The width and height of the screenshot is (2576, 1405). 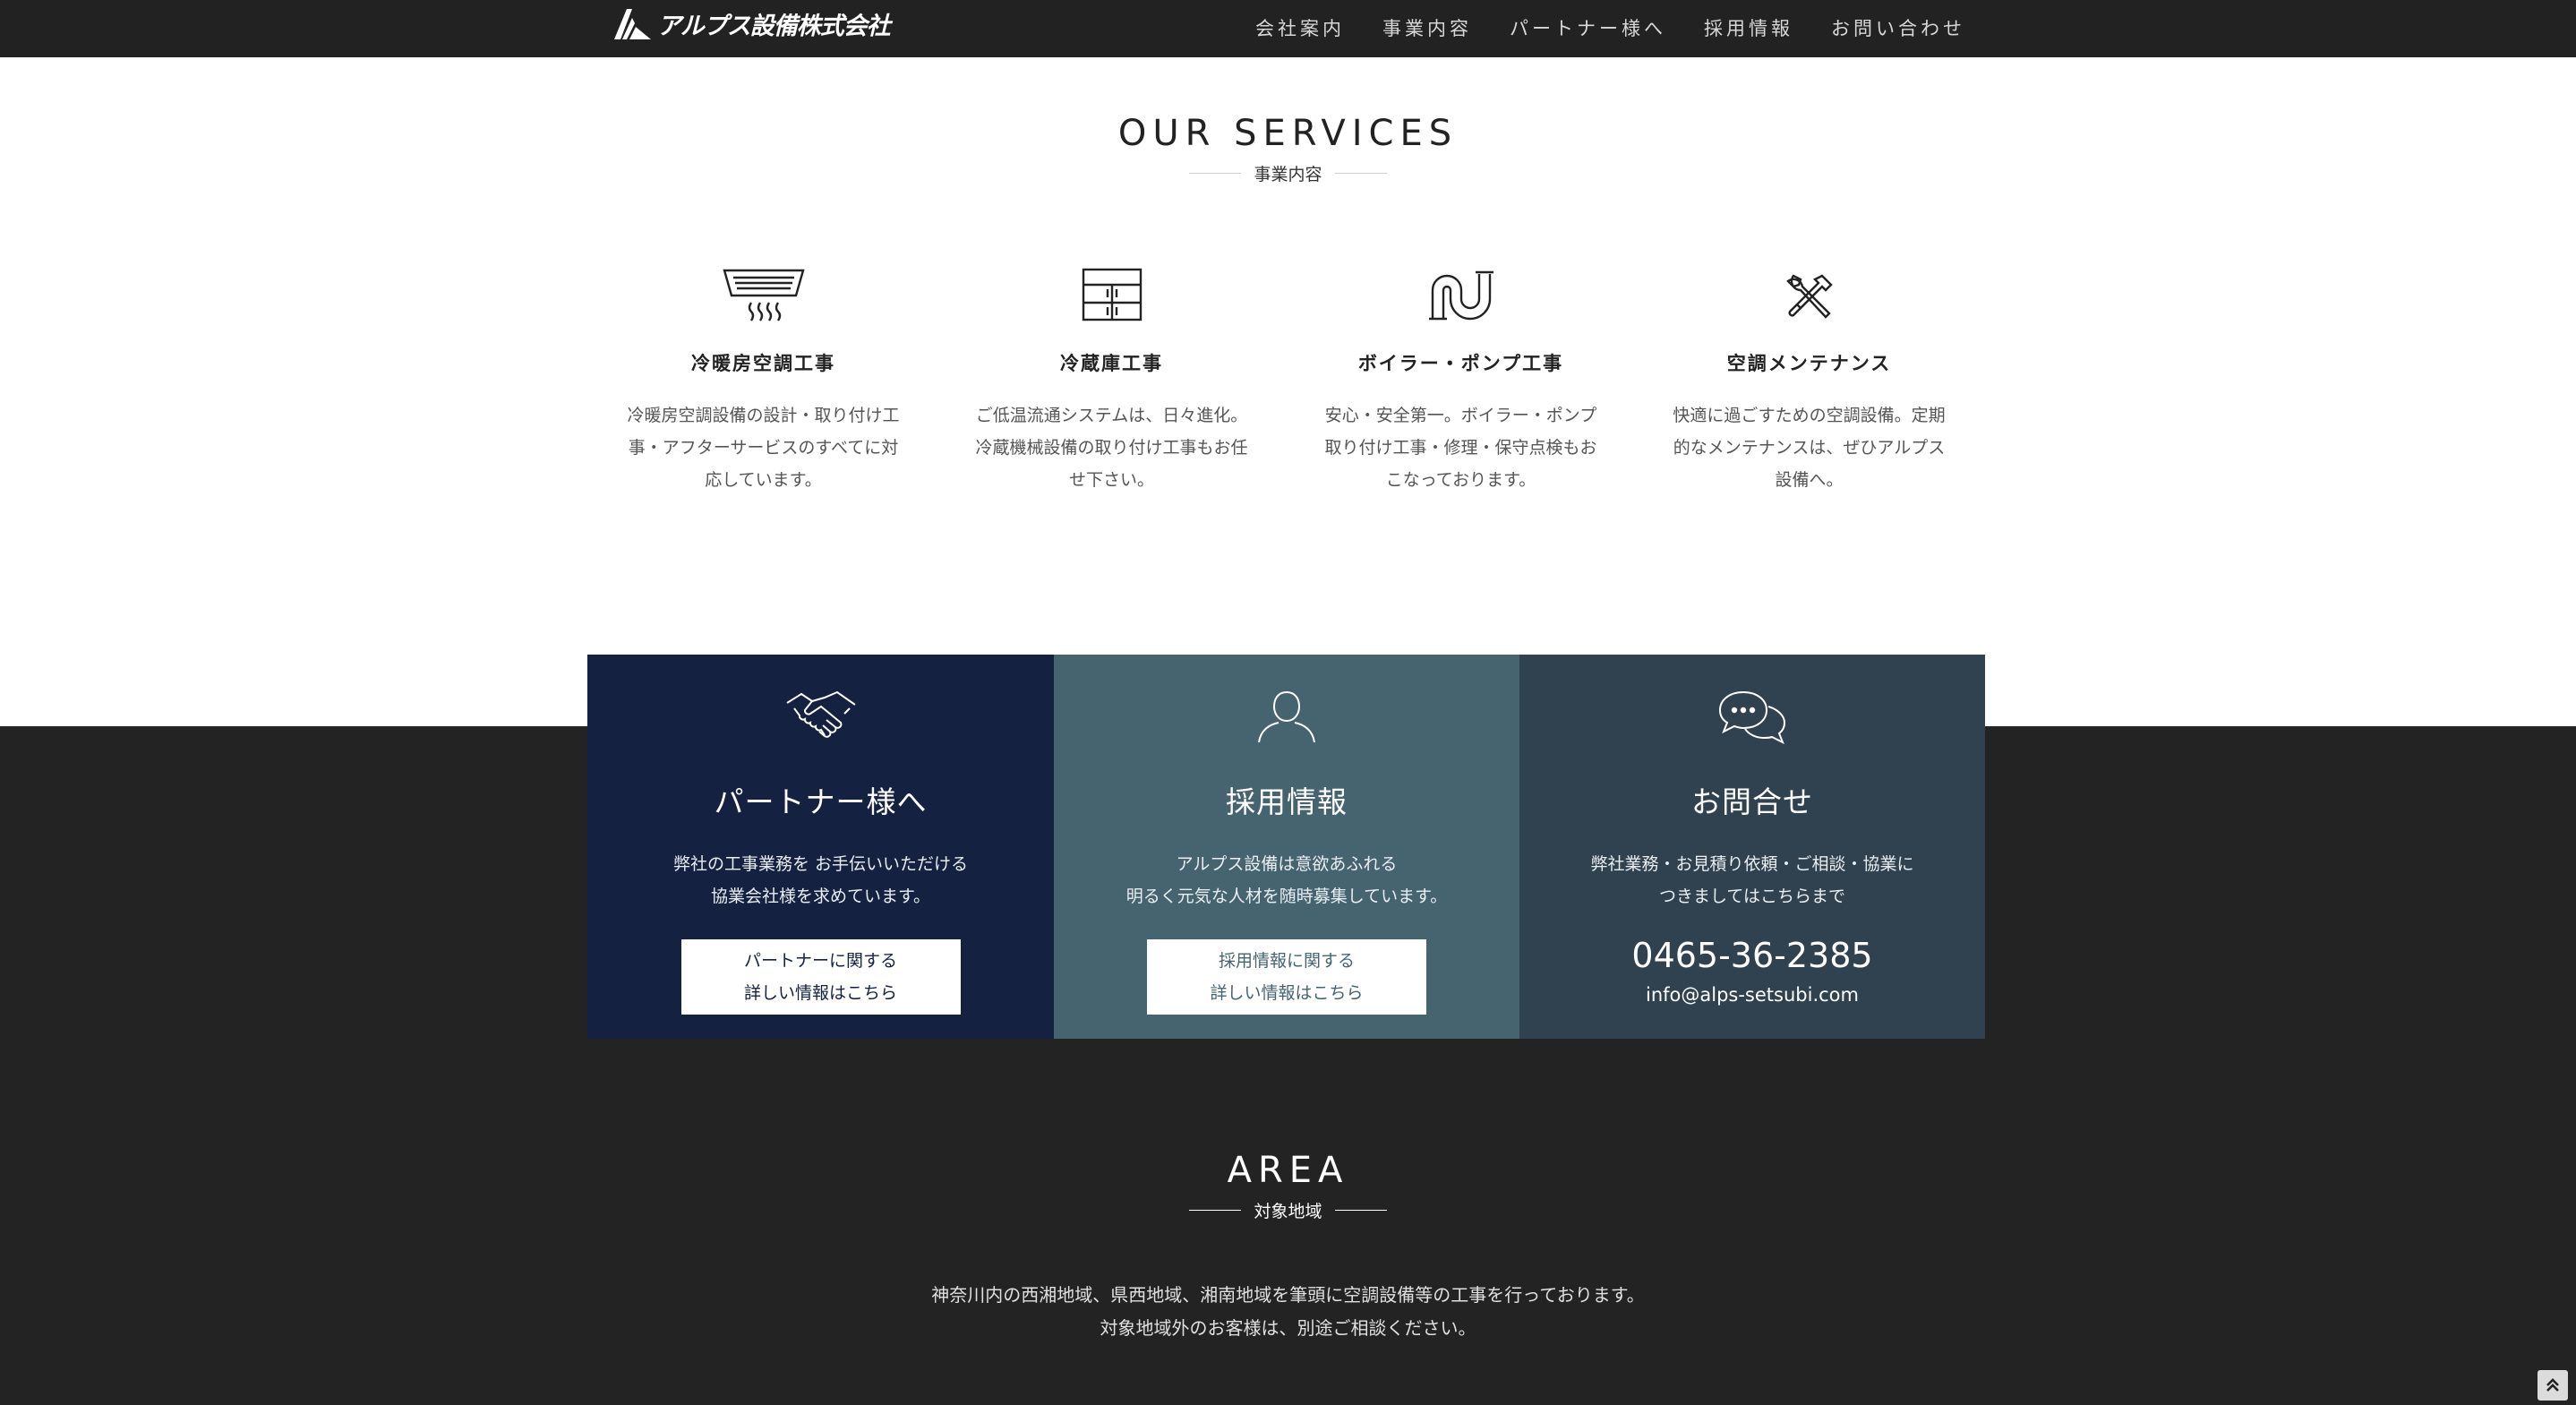 What do you see at coordinates (1898, 27) in the screenshot?
I see `nav-item-contact: お問い合わせ` at bounding box center [1898, 27].